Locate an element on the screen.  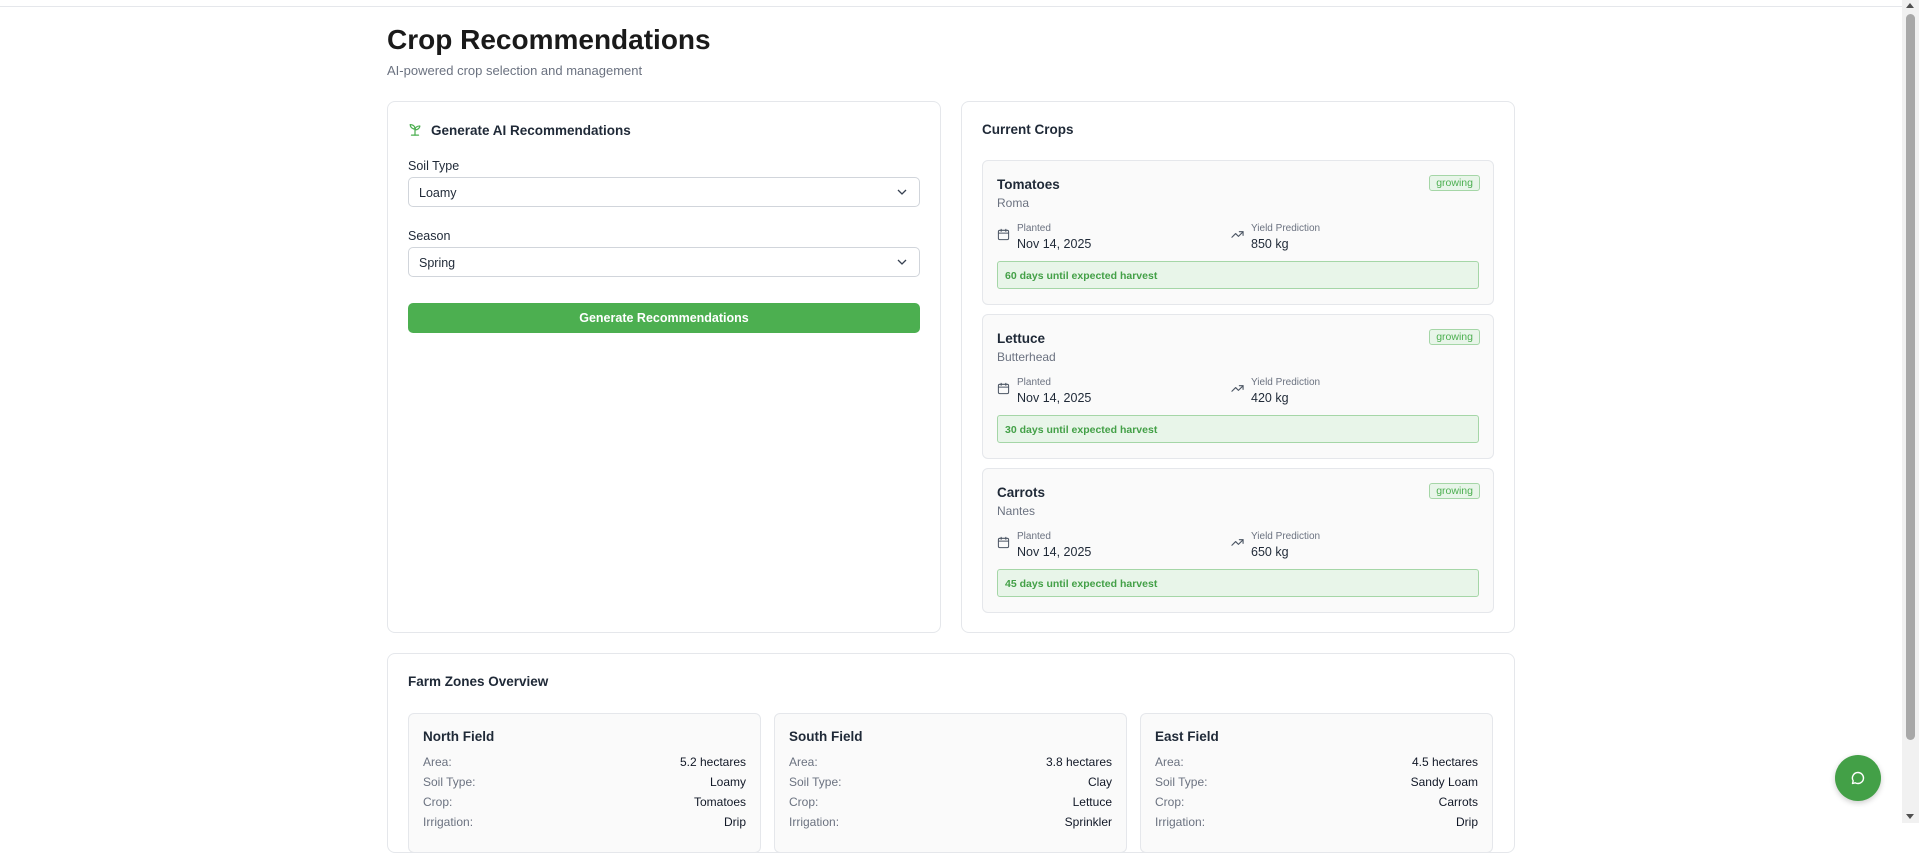
crop-value: Lettuce is located at coordinates (1092, 802).